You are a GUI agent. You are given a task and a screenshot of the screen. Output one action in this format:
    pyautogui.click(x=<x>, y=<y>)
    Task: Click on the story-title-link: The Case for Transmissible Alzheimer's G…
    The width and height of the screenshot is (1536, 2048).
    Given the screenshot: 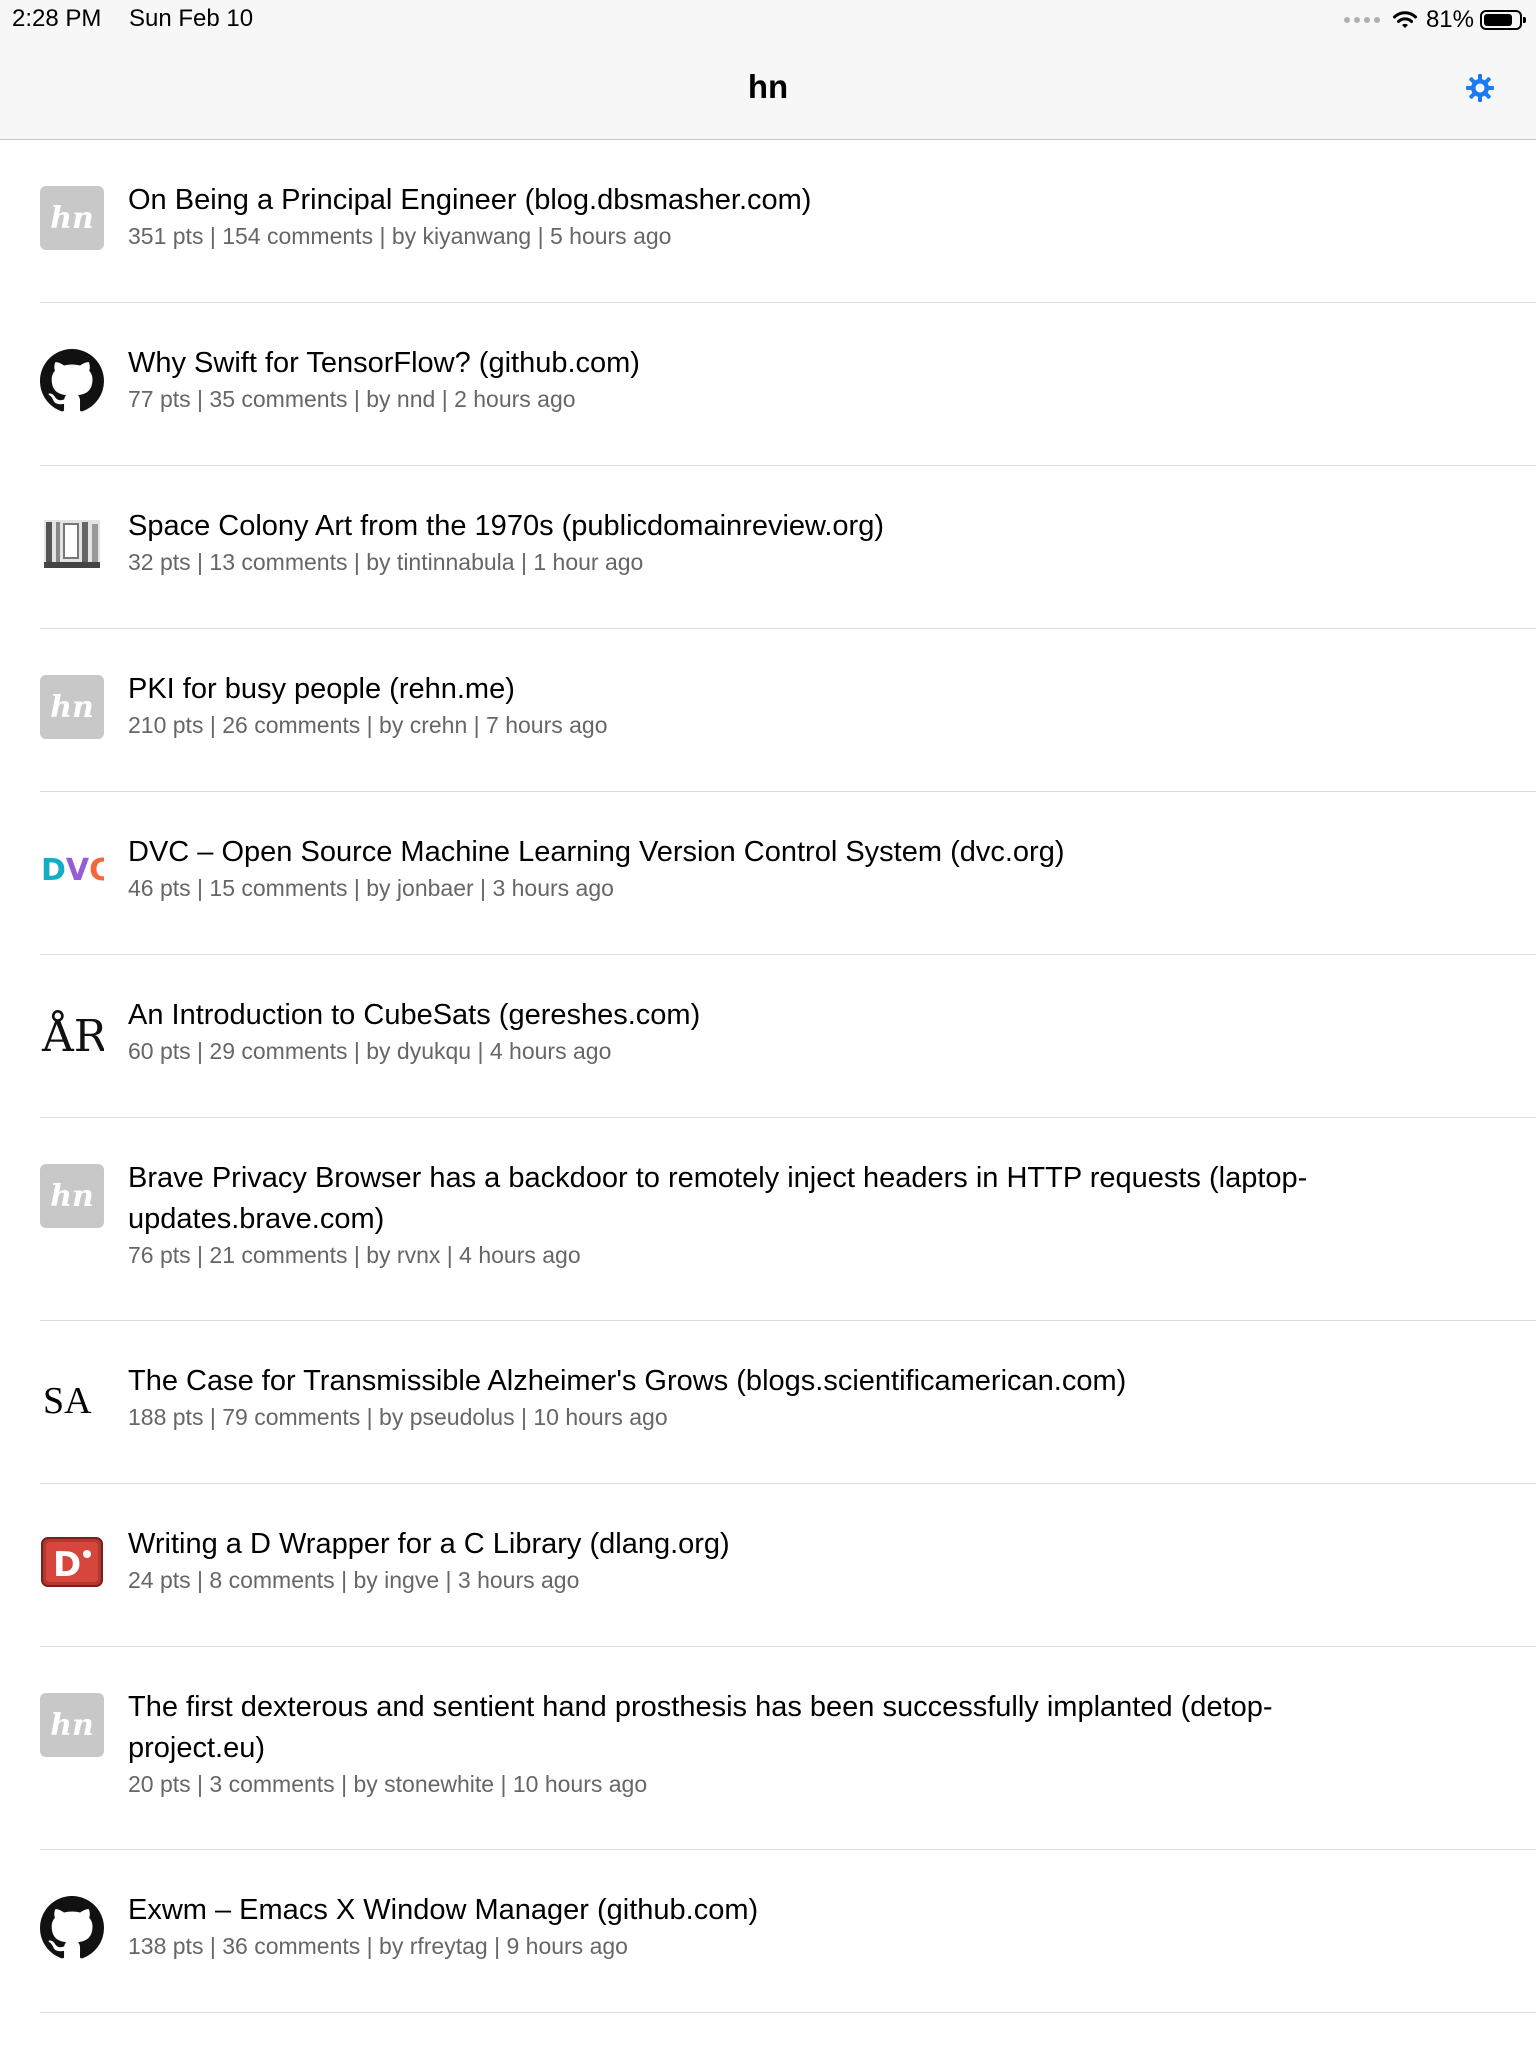 What is the action you would take?
    pyautogui.click(x=762, y=1381)
    